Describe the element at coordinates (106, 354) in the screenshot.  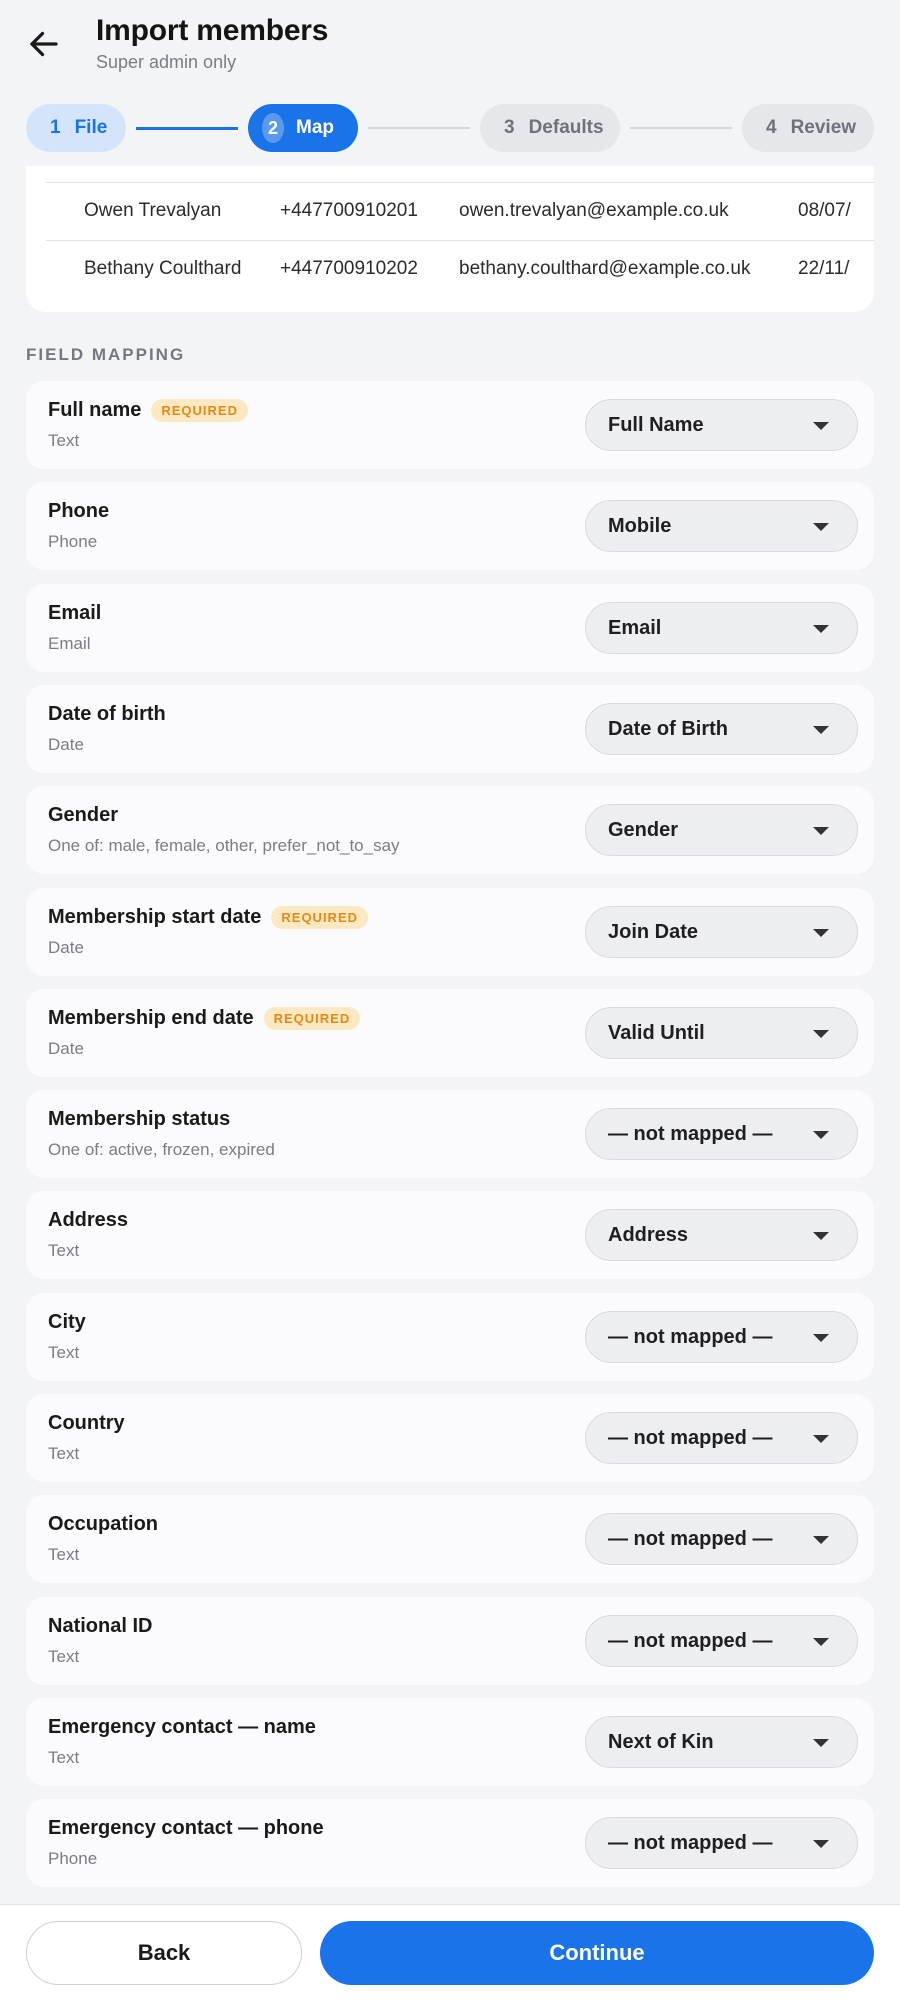
I see `section-label: FIELD MAPPING` at that location.